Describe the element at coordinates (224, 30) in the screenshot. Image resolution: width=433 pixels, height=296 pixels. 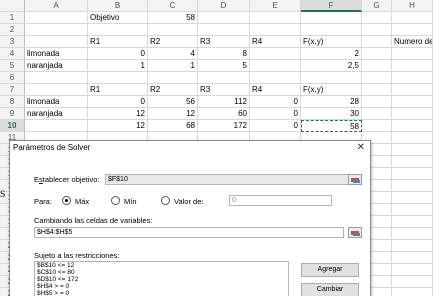
I see `cell-d2` at that location.